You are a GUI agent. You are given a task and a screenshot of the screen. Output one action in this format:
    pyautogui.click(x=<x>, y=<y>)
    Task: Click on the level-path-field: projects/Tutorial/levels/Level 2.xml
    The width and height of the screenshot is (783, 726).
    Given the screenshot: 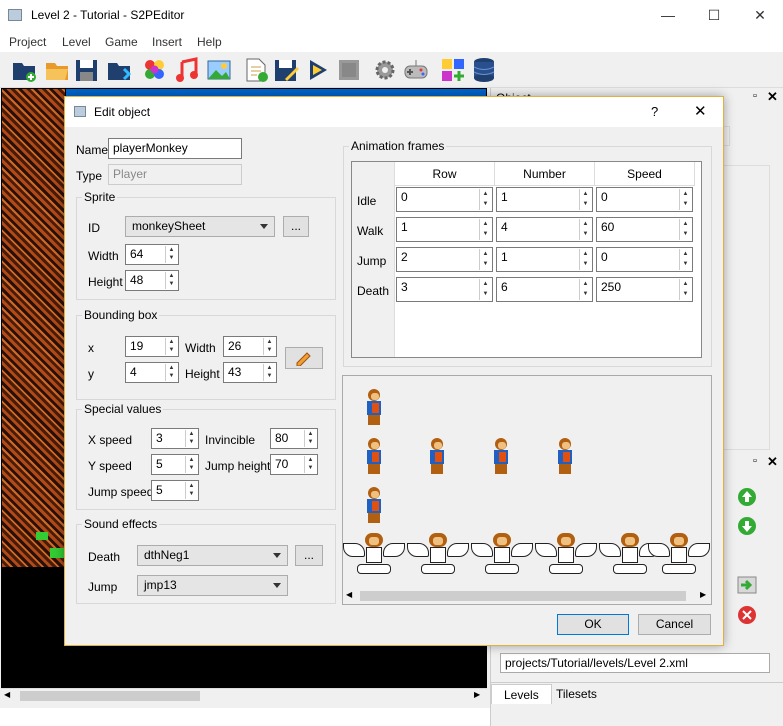 What is the action you would take?
    pyautogui.click(x=635, y=663)
    